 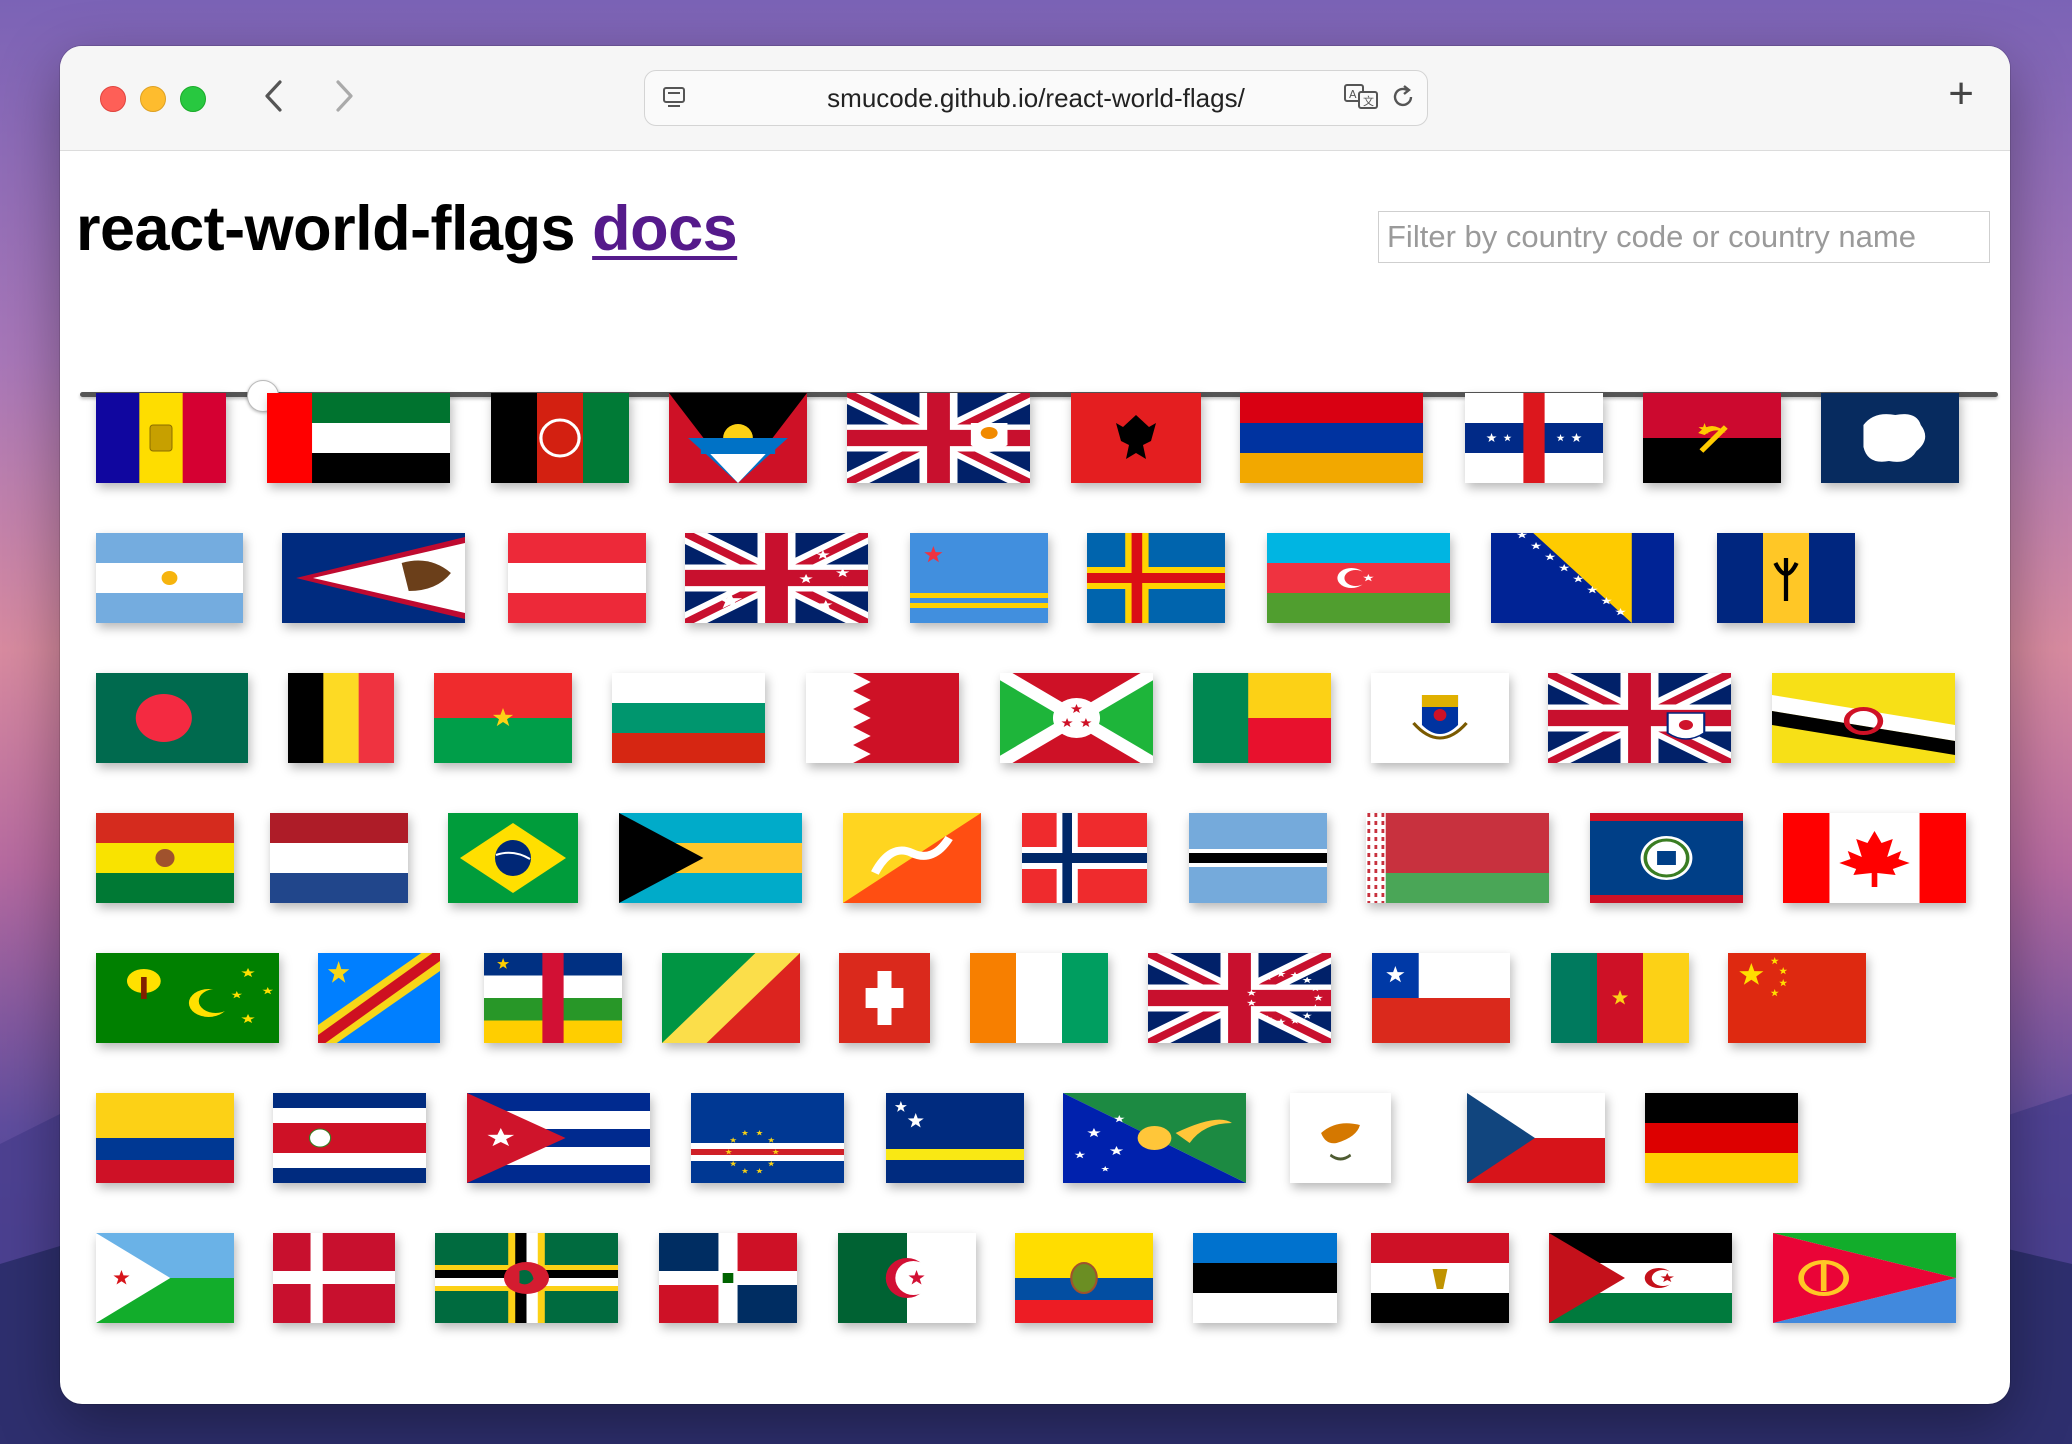 I want to click on flag-ch, so click(x=884, y=998).